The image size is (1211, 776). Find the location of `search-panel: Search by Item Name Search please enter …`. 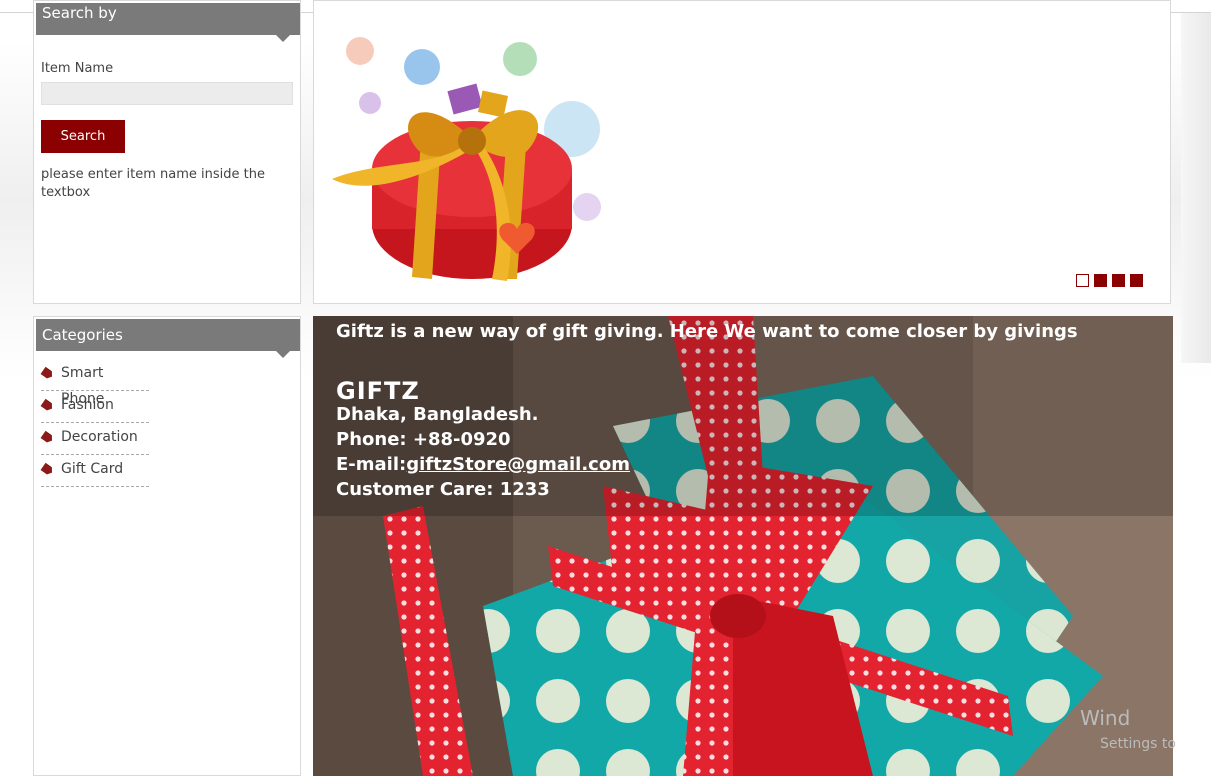

search-panel: Search by Item Name Search please enter … is located at coordinates (167, 152).